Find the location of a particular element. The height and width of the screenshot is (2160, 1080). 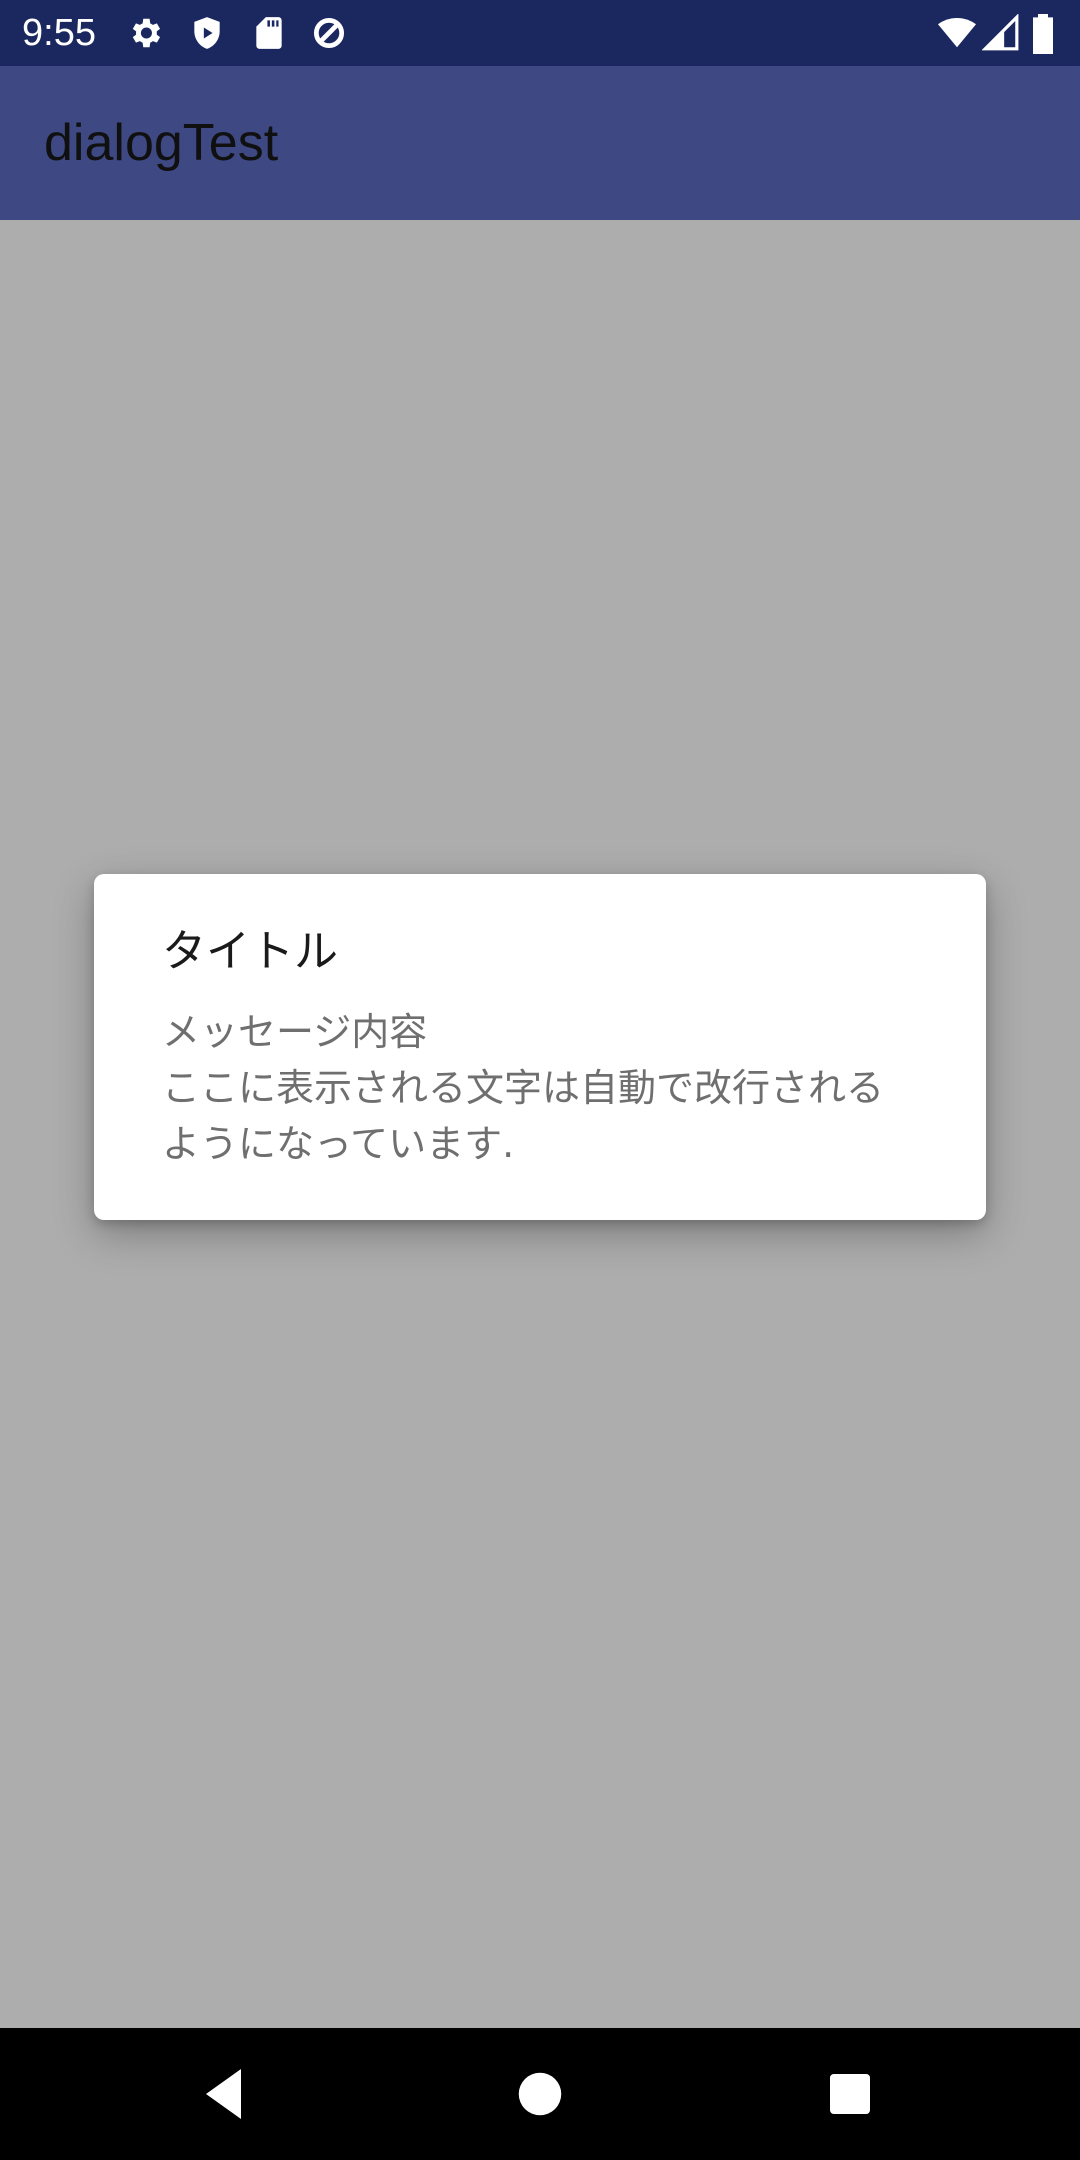

settings-icon is located at coordinates (145, 33).